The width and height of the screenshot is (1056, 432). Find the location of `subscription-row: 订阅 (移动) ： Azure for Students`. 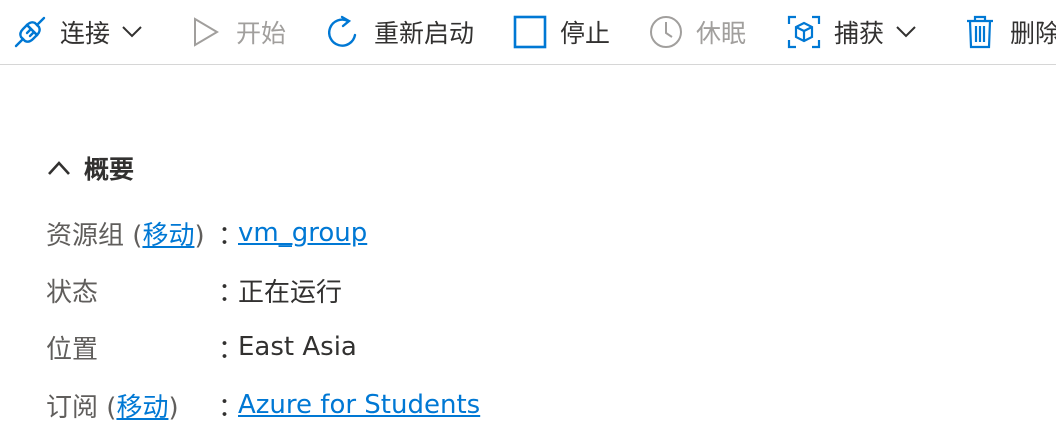

subscription-row: 订阅 (移动) ： Azure for Students is located at coordinates (263, 405).